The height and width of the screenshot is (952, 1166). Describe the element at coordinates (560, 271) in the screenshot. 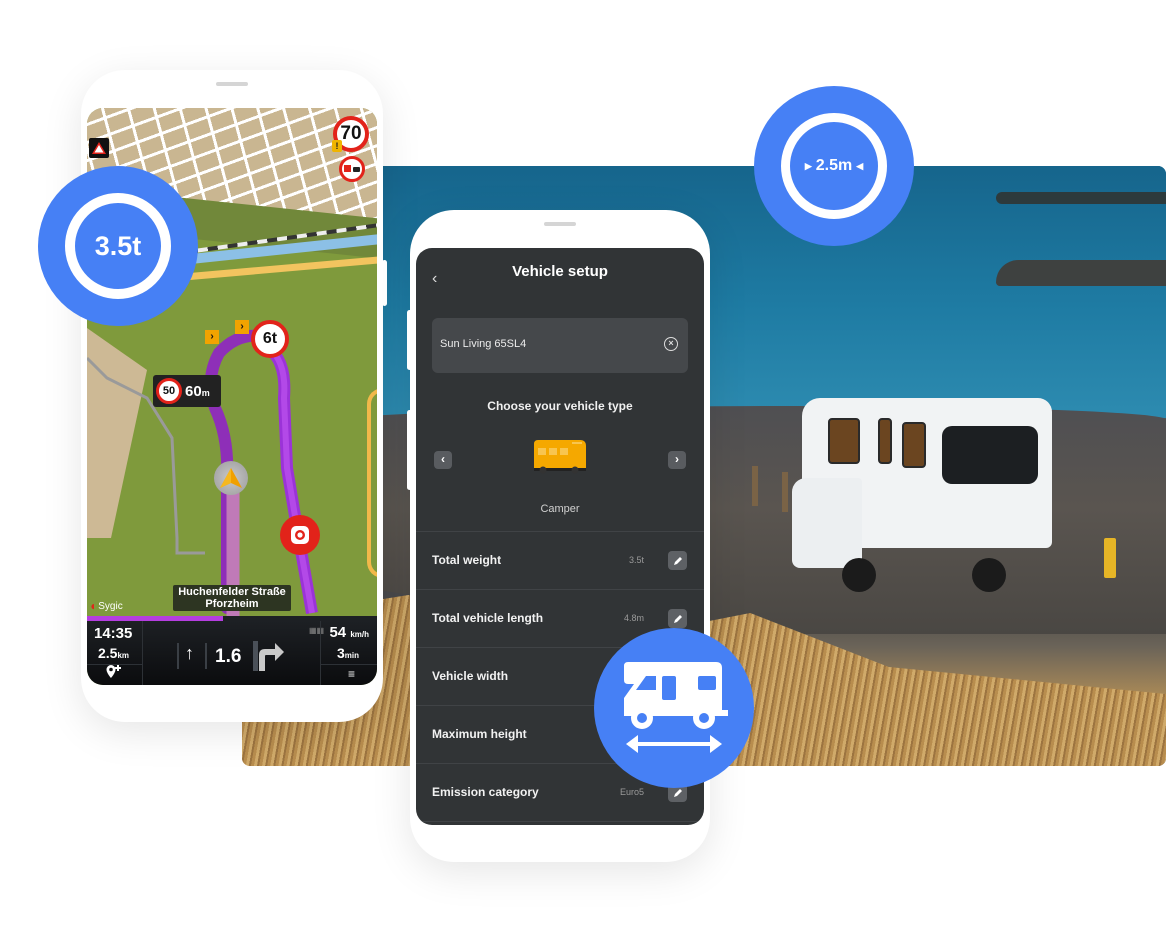

I see `page-title: Vehicle setup` at that location.